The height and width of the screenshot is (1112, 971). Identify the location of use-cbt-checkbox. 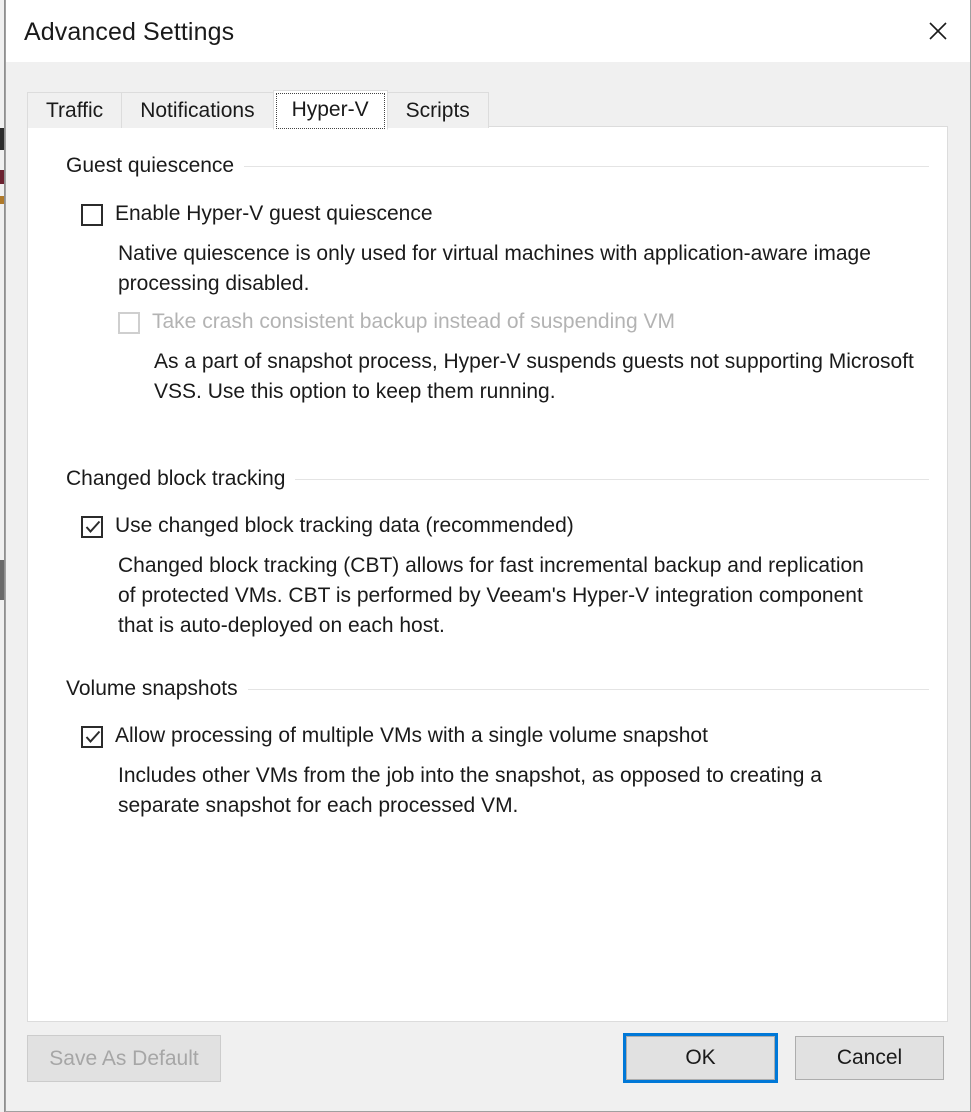
(92, 527).